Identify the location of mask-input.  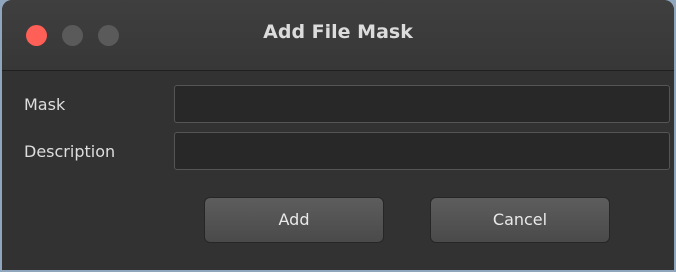
(422, 104).